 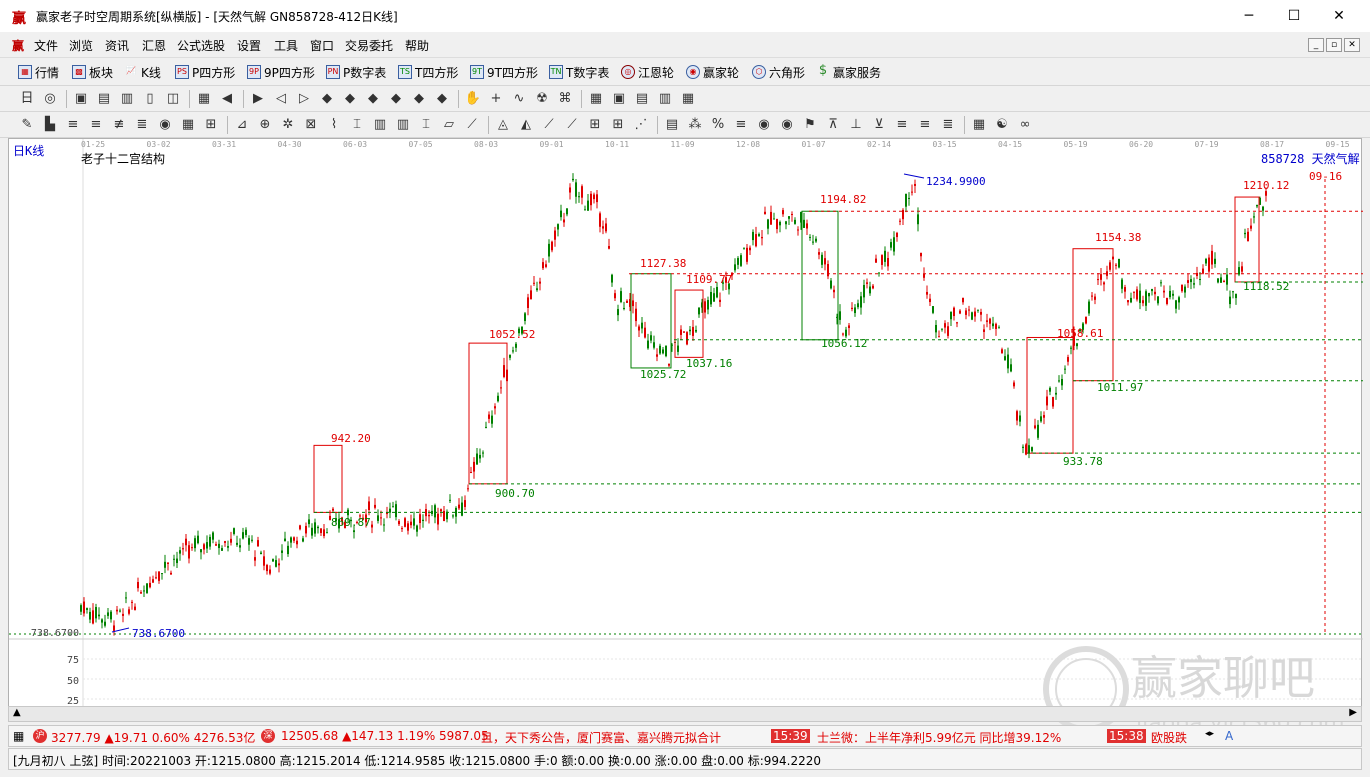 I want to click on nav-tool-3-icon: ▤, so click(x=104, y=99).